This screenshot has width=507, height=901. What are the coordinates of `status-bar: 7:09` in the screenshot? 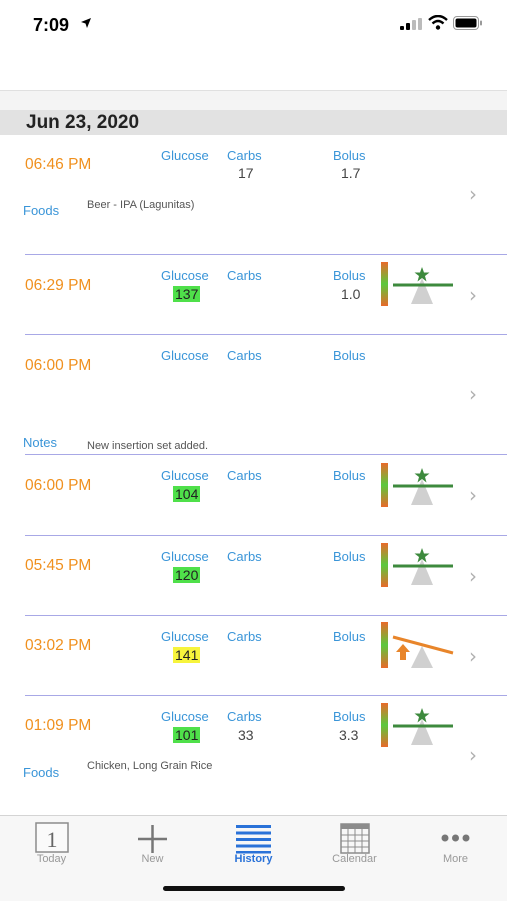 It's located at (253, 25).